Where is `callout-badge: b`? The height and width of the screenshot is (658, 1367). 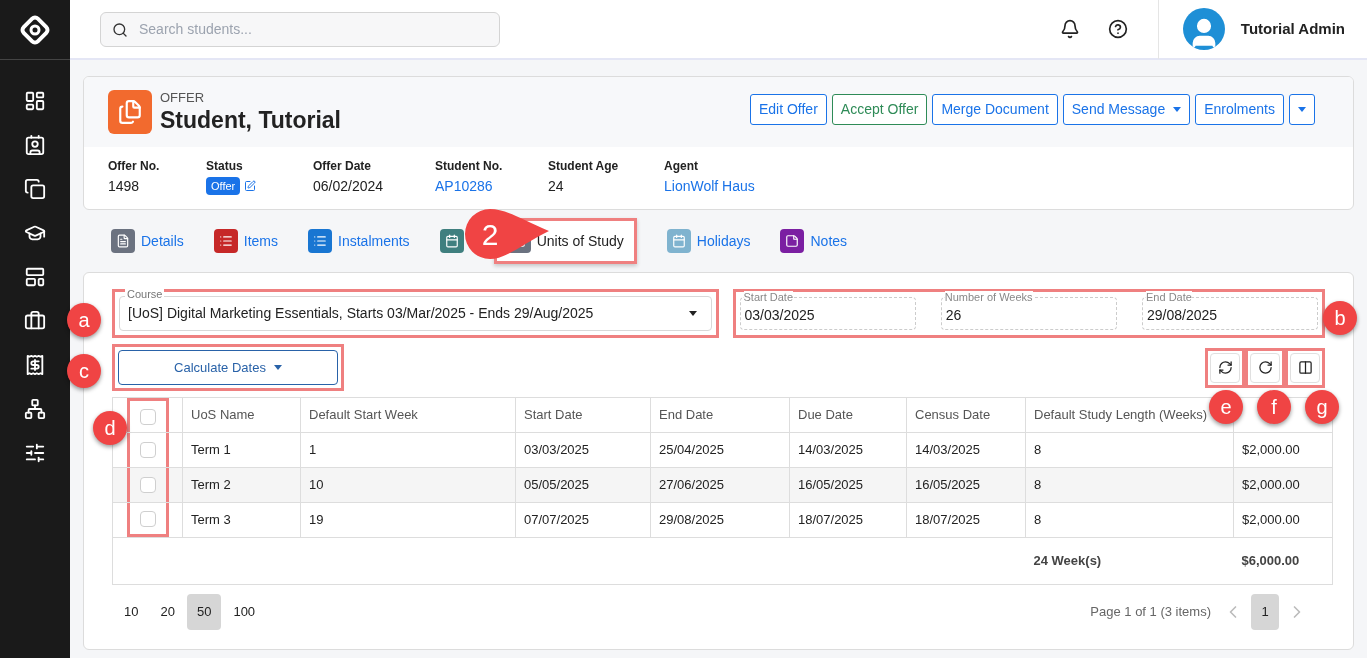 callout-badge: b is located at coordinates (1340, 318).